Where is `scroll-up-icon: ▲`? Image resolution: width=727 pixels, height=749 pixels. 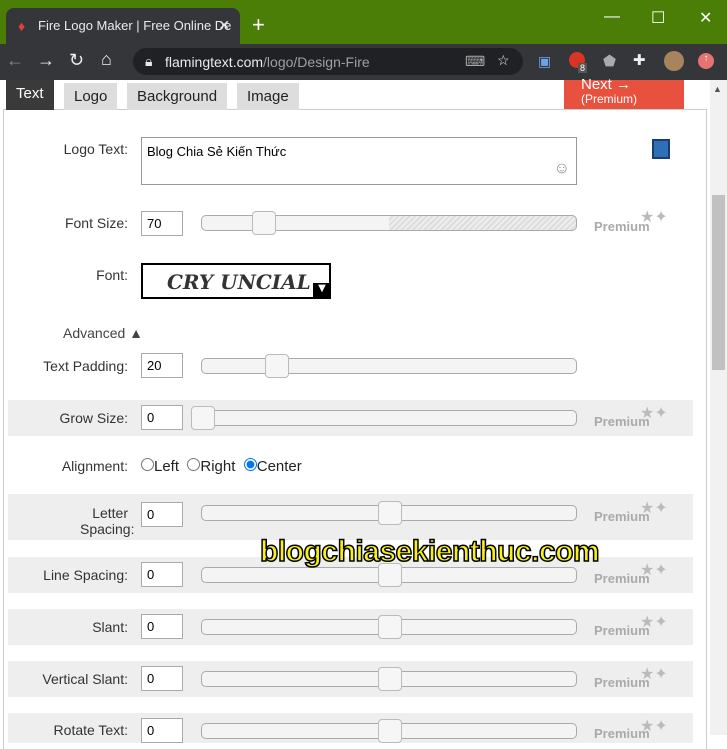
scroll-up-icon: ▲ is located at coordinates (717, 89).